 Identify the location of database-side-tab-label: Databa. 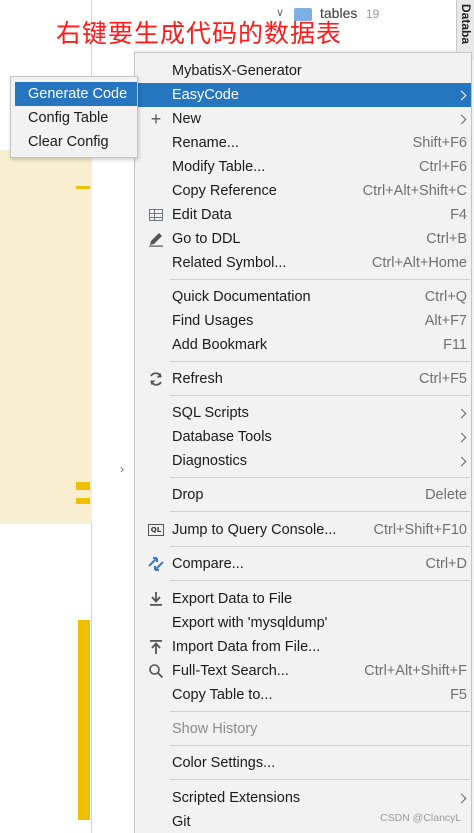
(466, 24).